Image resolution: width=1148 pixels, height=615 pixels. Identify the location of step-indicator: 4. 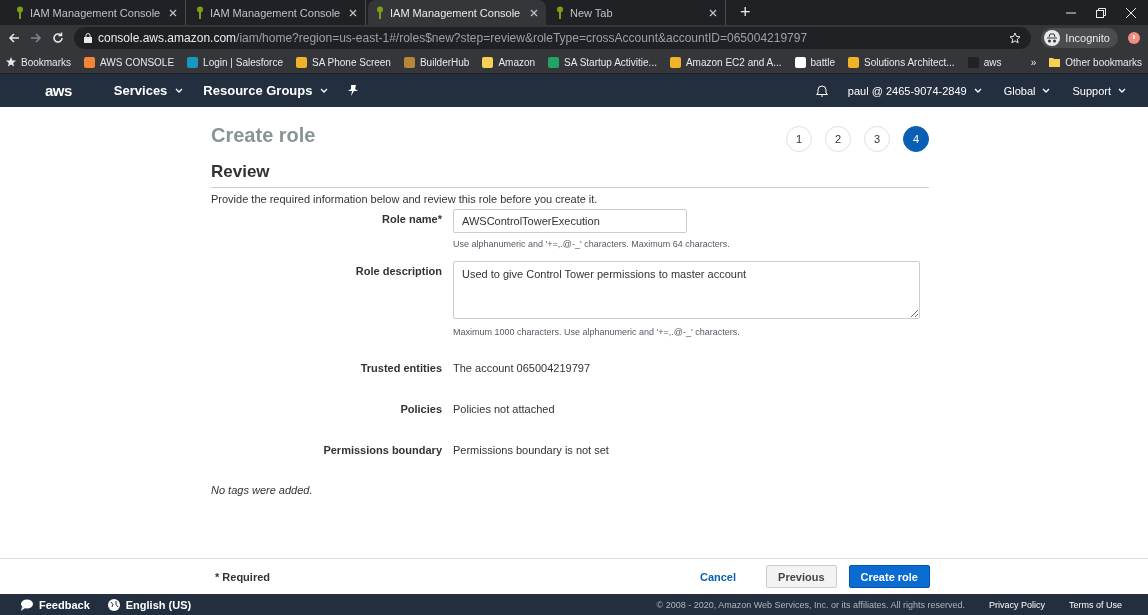
(916, 139).